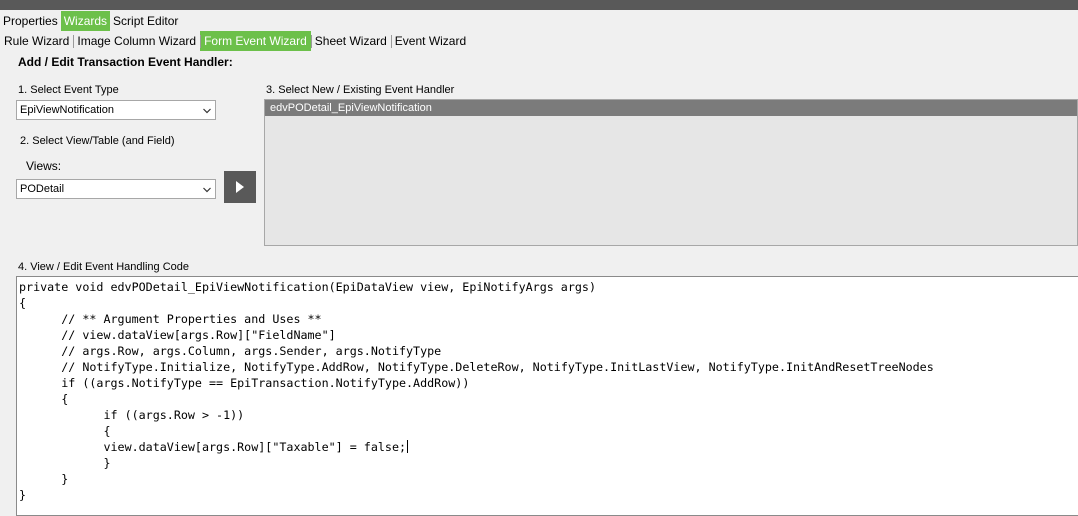  I want to click on tab-sheet-wizard: Sheet Wizard, so click(350, 41).